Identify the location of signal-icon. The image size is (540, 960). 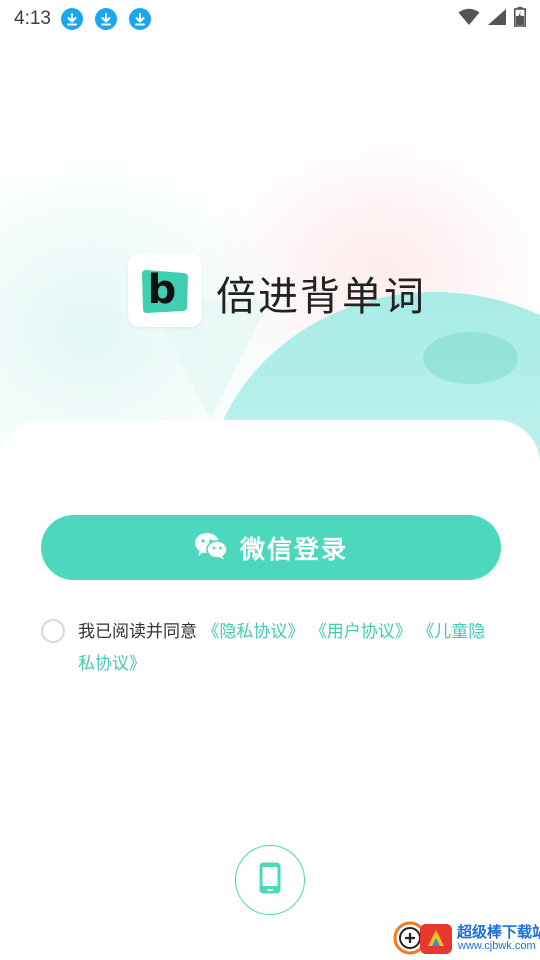
(497, 19).